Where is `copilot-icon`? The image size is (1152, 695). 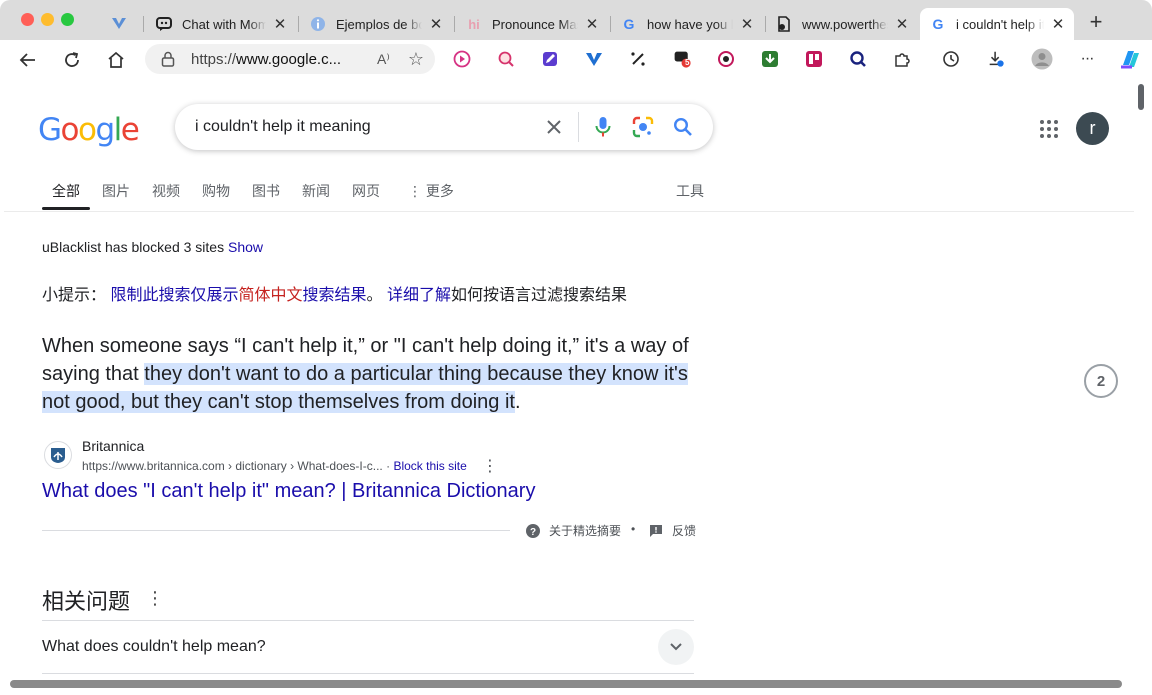 copilot-icon is located at coordinates (1130, 59).